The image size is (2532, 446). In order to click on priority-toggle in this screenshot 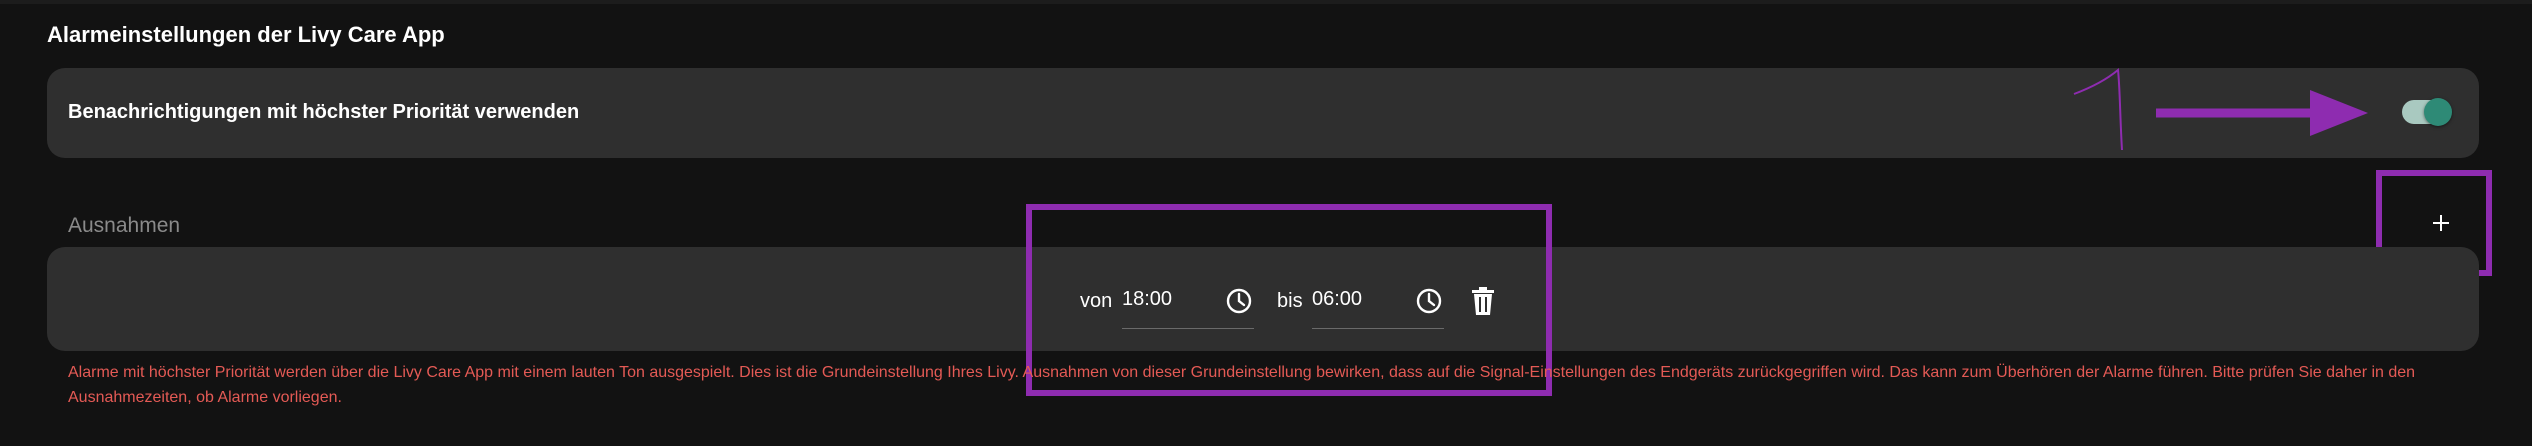, I will do `click(2427, 112)`.